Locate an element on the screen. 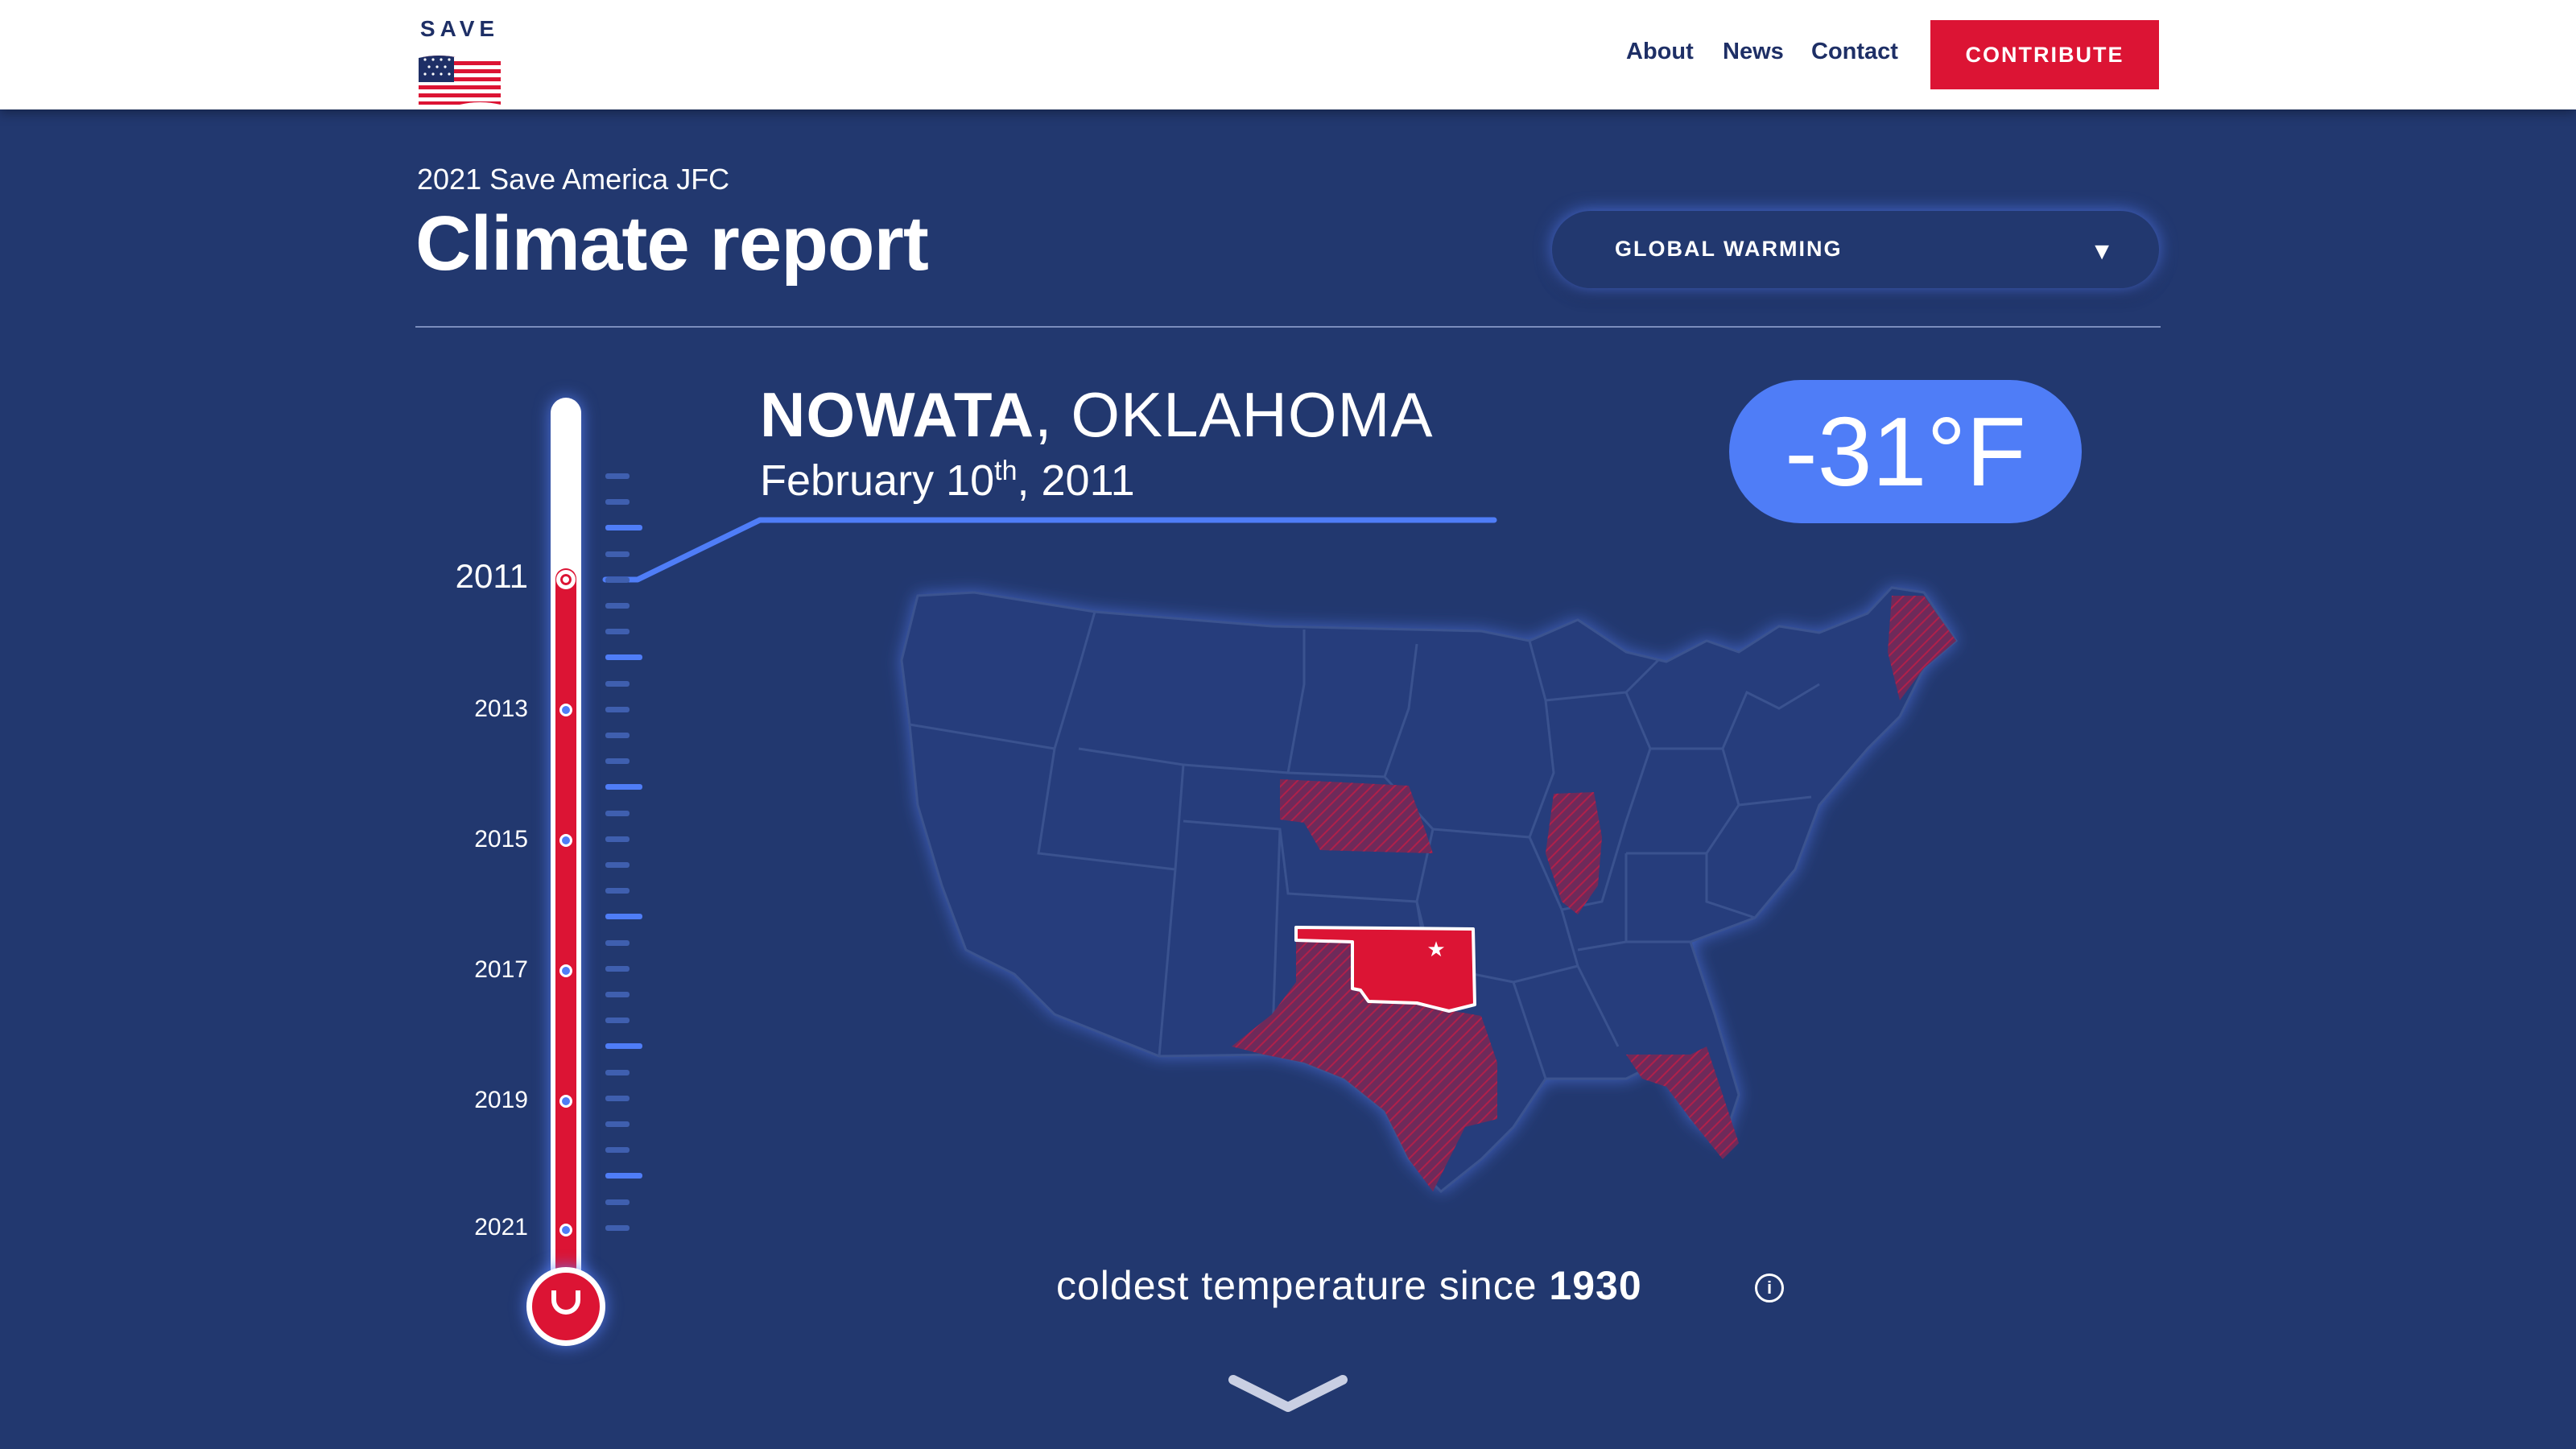 The width and height of the screenshot is (2576, 1449). state-name: , OKLAHOMA is located at coordinates (1234, 414).